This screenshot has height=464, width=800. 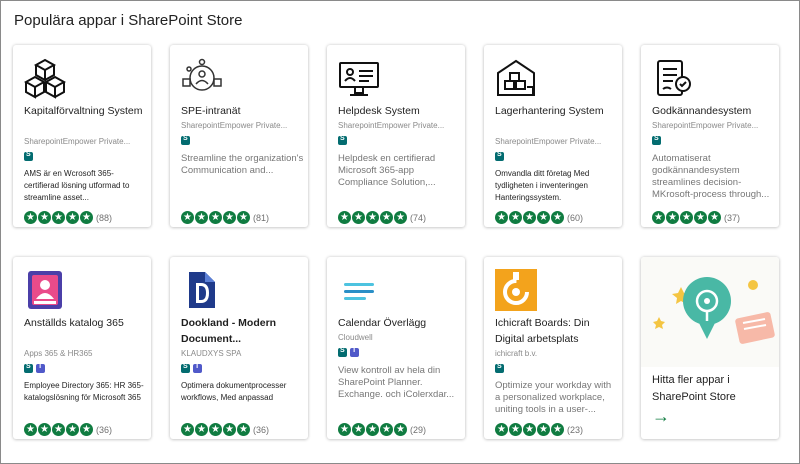 What do you see at coordinates (202, 290) in the screenshot?
I see `dookland-logo-icon` at bounding box center [202, 290].